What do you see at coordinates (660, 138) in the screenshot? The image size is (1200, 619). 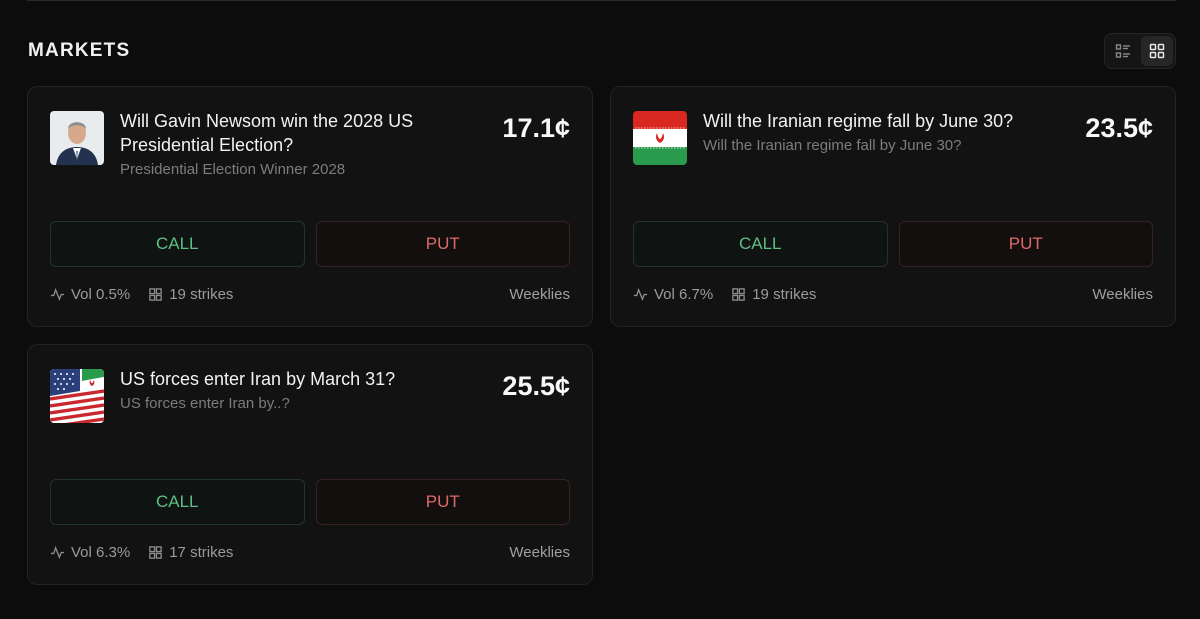 I see `iran-flag-thumbnail` at bounding box center [660, 138].